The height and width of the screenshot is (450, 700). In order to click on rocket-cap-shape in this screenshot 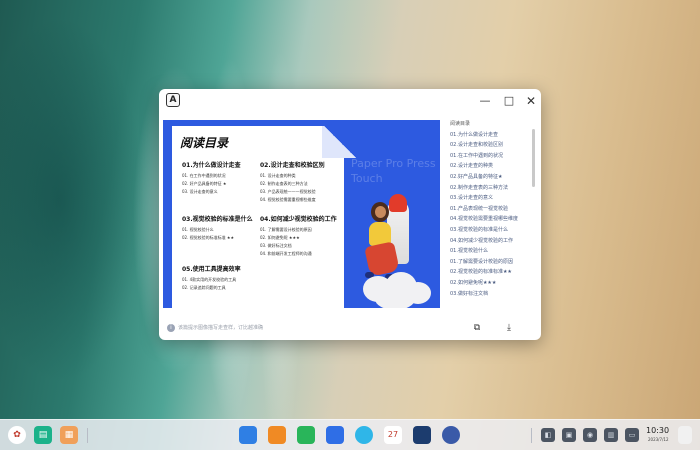, I will do `click(398, 203)`.